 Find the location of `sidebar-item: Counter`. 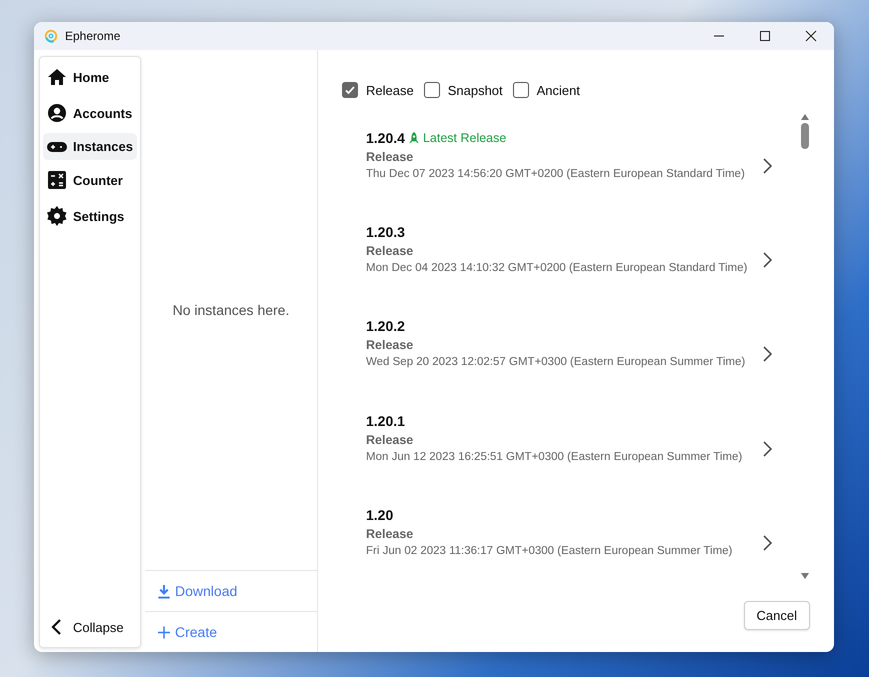

sidebar-item: Counter is located at coordinates (90, 180).